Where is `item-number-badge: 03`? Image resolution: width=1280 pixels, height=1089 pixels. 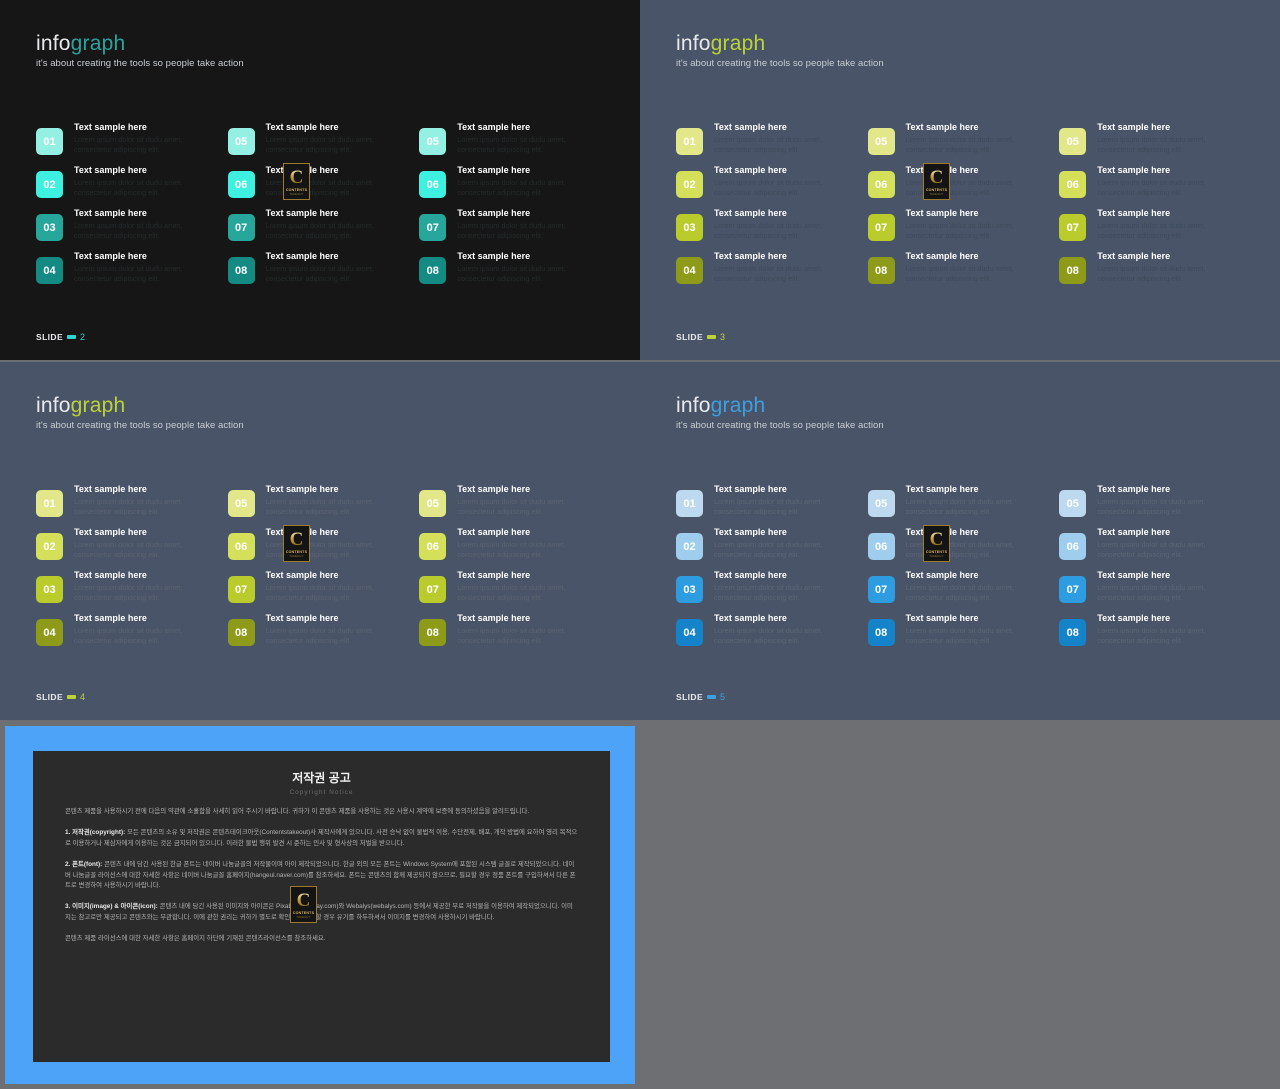 item-number-badge: 03 is located at coordinates (689, 227).